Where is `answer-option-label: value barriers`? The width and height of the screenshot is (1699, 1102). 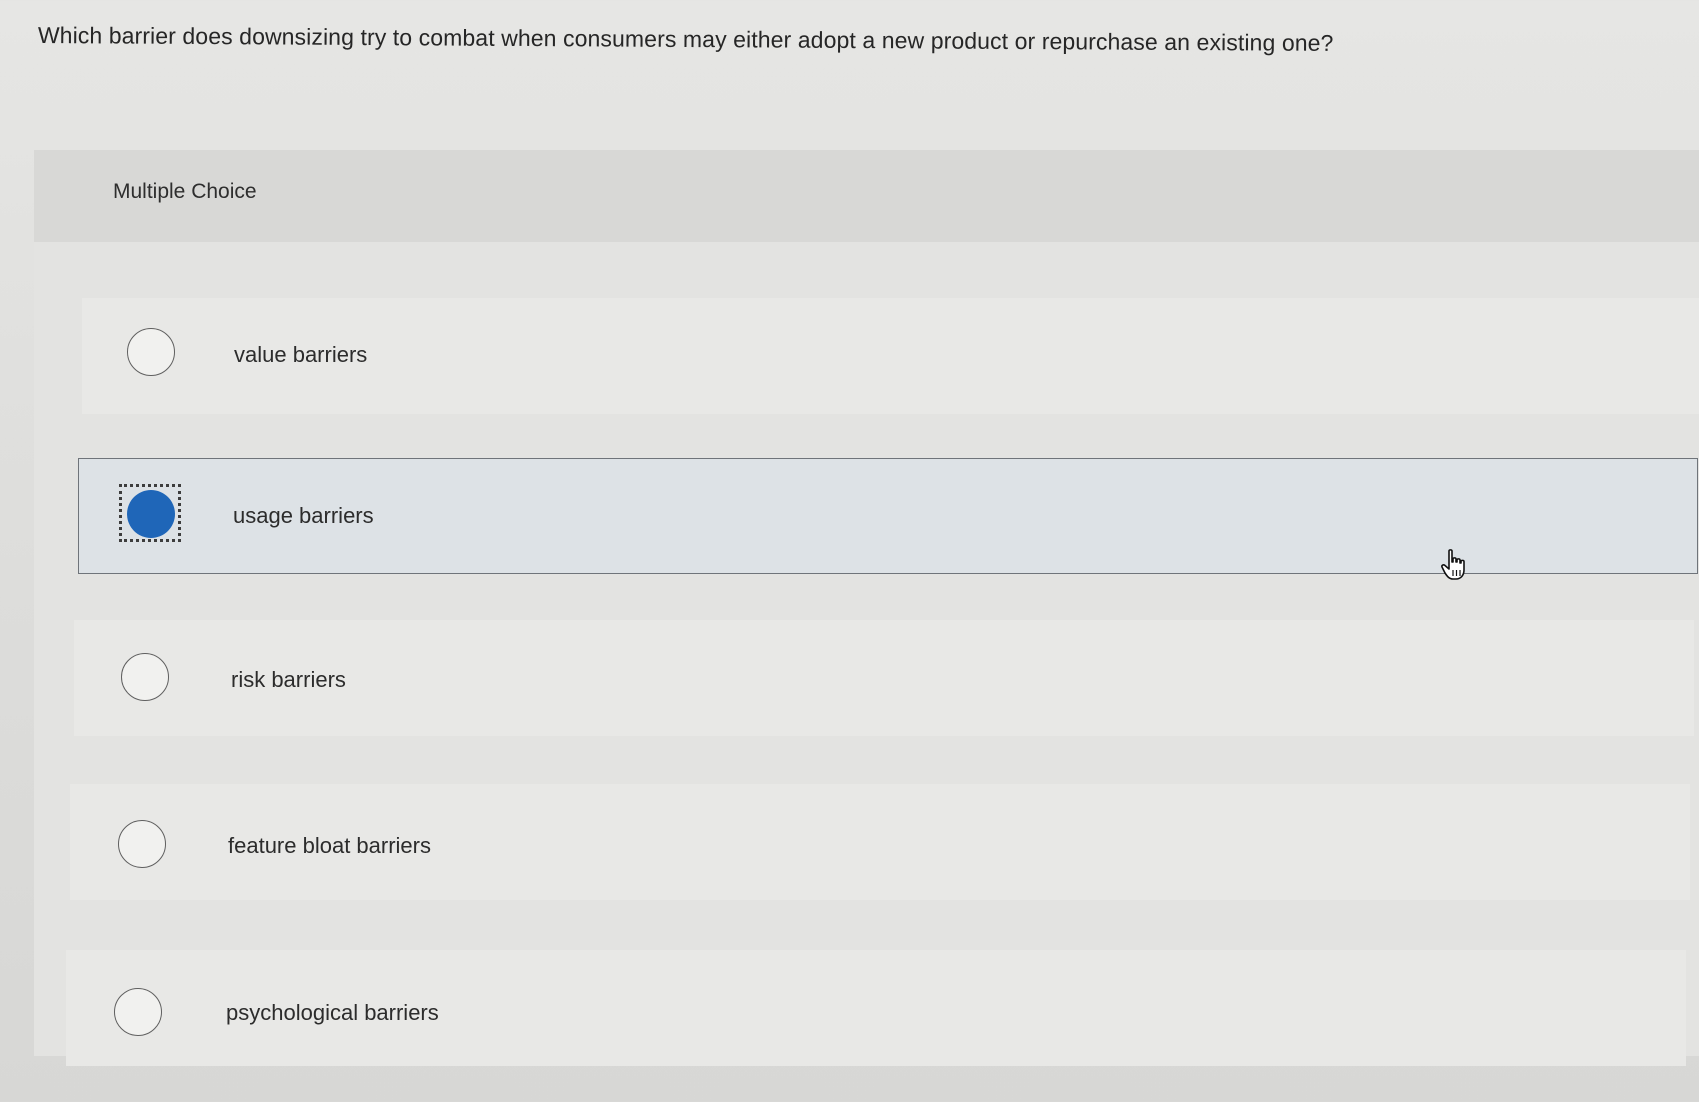 answer-option-label: value barriers is located at coordinates (301, 354).